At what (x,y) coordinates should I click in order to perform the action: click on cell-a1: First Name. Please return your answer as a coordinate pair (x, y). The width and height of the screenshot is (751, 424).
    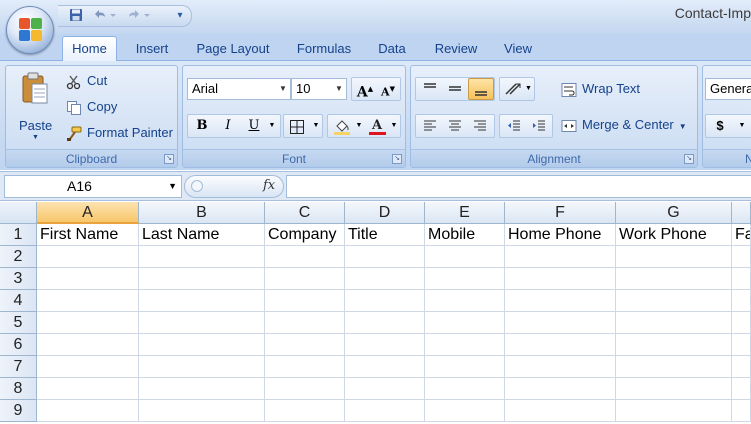
    Looking at the image, I should click on (88, 235).